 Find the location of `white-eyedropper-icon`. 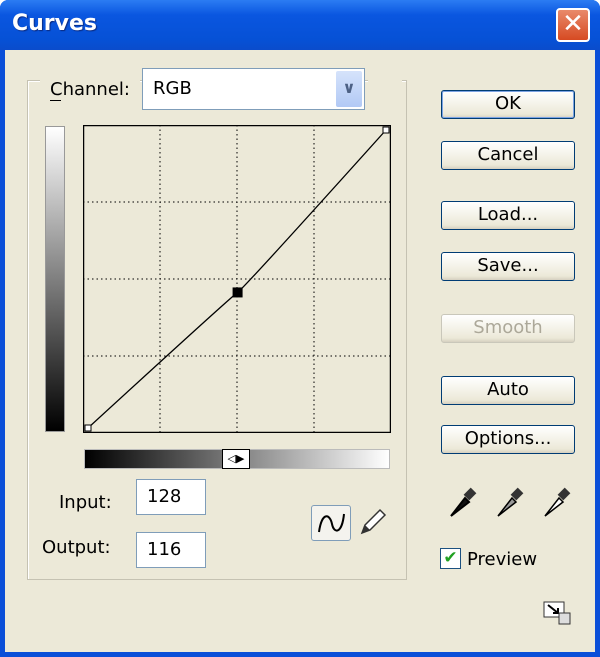

white-eyedropper-icon is located at coordinates (556, 502).